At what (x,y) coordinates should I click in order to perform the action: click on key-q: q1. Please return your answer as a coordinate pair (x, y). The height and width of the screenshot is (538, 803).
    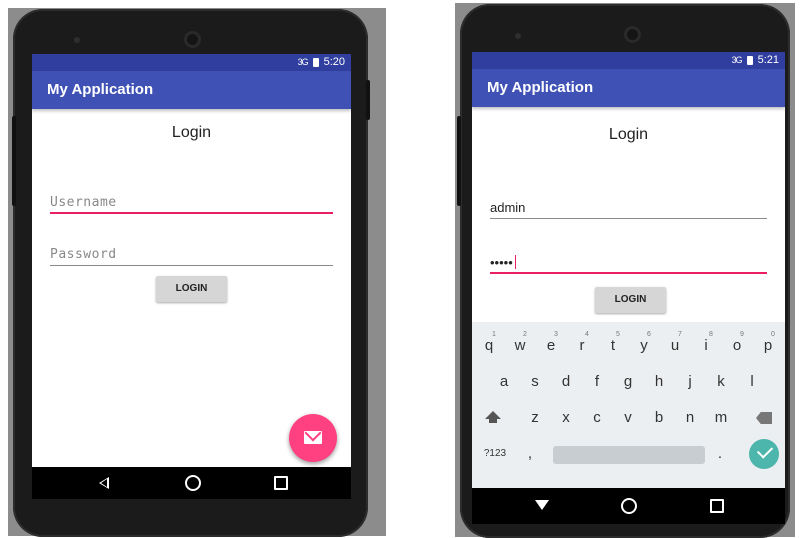
    Looking at the image, I should click on (489, 346).